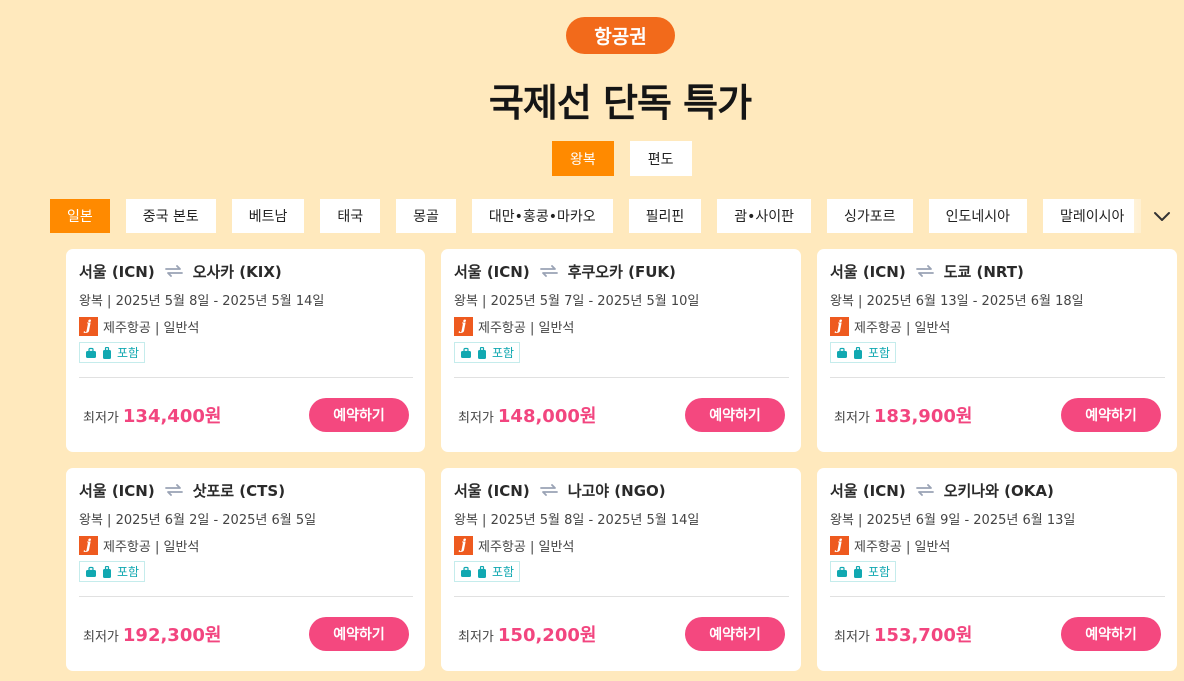 This screenshot has height=681, width=1184. What do you see at coordinates (620, 35) in the screenshot?
I see `category-badge: 항공권` at bounding box center [620, 35].